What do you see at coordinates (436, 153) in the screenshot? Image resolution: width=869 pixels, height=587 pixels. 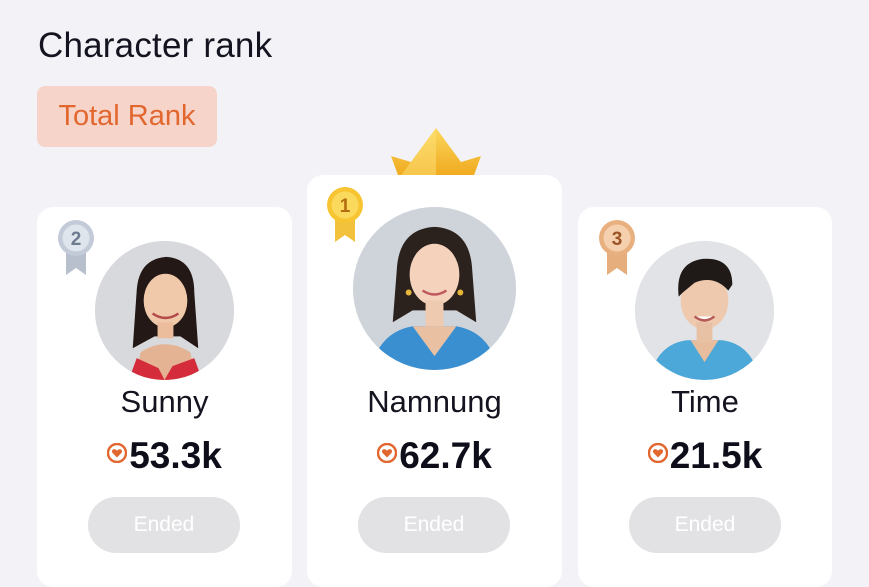 I see `crown-icon` at bounding box center [436, 153].